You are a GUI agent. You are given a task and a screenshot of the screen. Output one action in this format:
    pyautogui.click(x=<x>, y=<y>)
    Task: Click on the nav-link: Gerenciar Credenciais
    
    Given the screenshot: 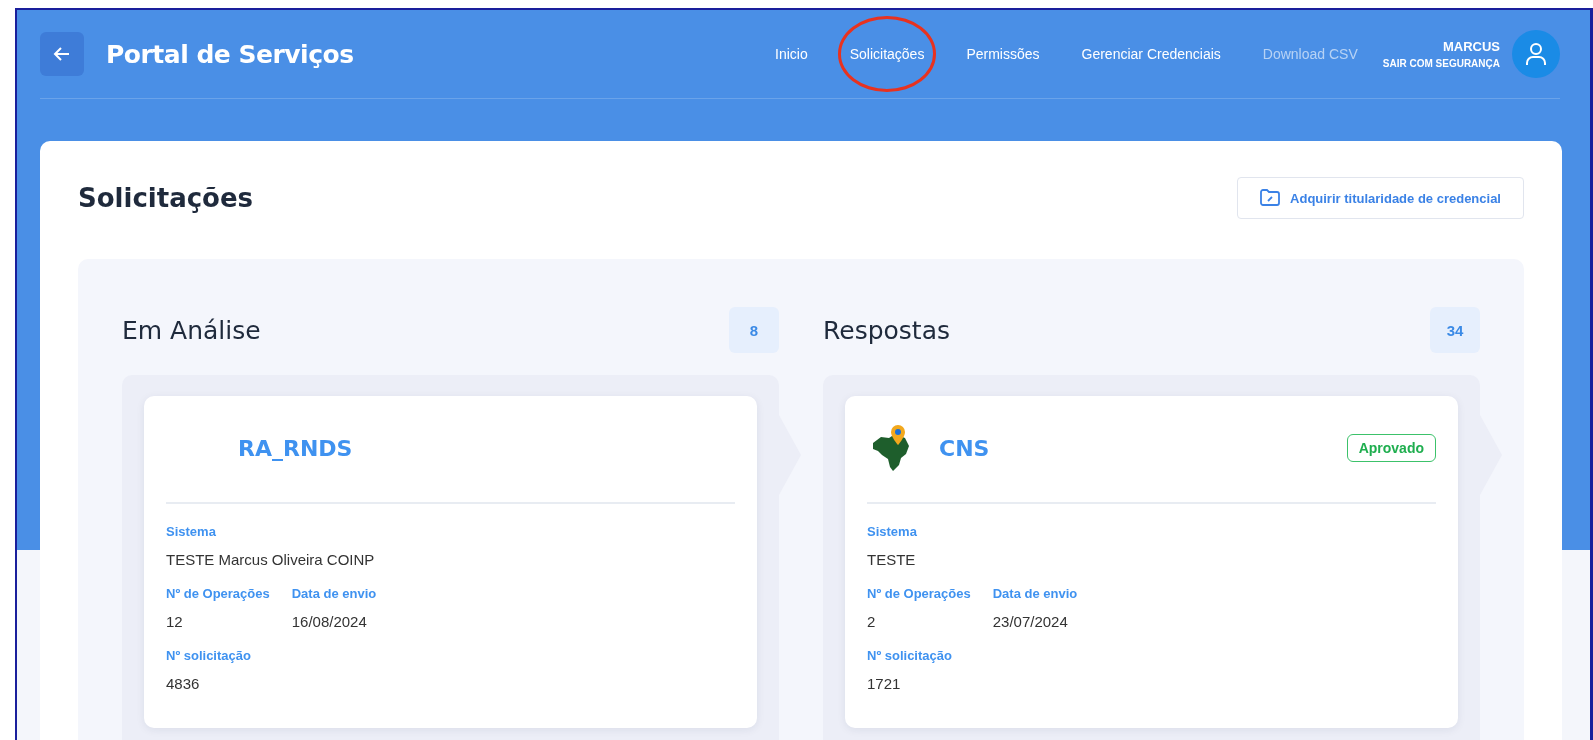 What is the action you would take?
    pyautogui.click(x=1151, y=54)
    